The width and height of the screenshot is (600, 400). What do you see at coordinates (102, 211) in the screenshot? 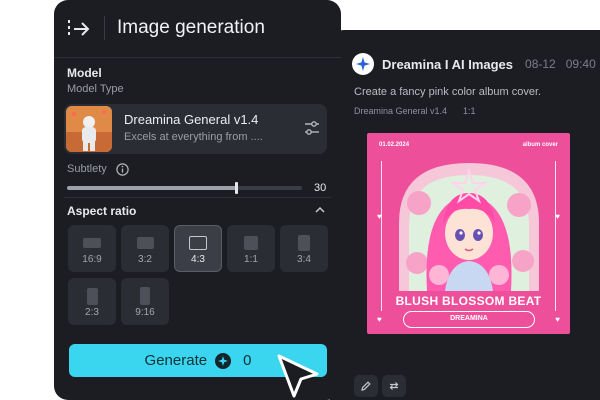
I see `aspect-ratio-label: Aspect ratio` at bounding box center [102, 211].